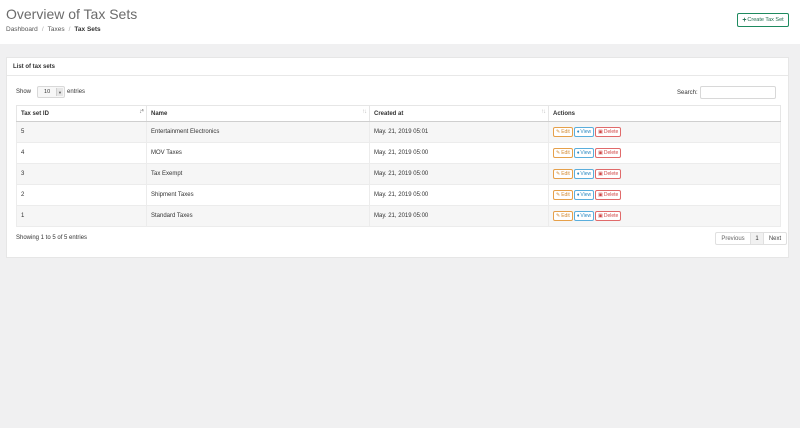  I want to click on entries-label: entries, so click(76, 92).